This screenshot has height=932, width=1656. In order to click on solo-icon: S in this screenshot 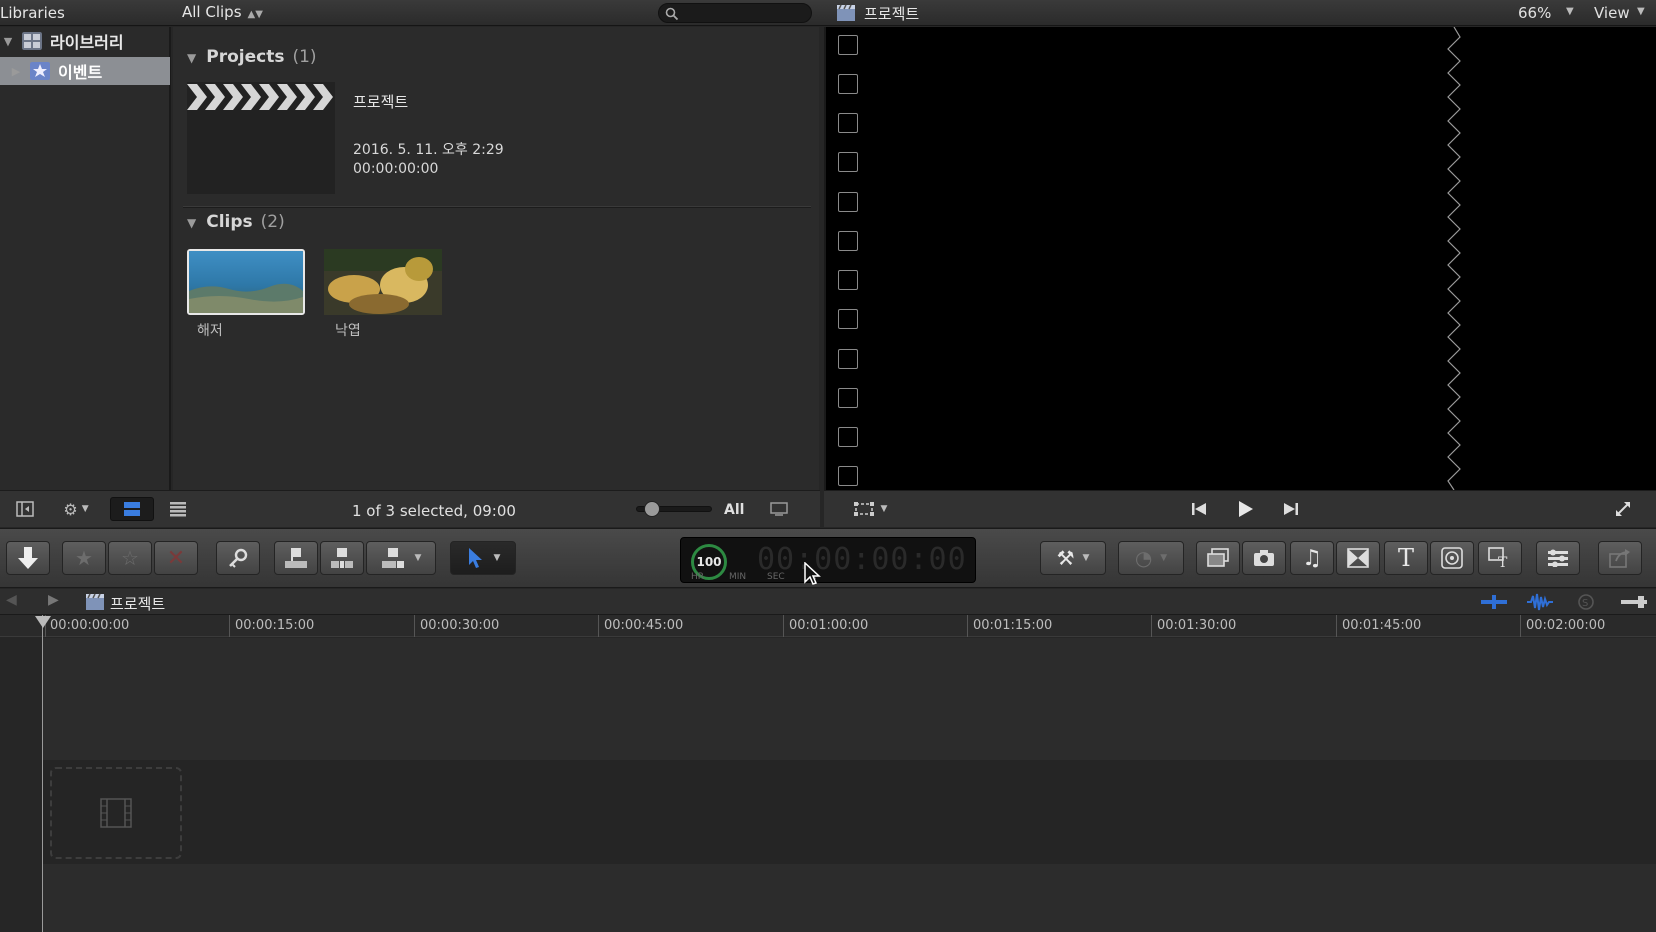, I will do `click(1586, 602)`.